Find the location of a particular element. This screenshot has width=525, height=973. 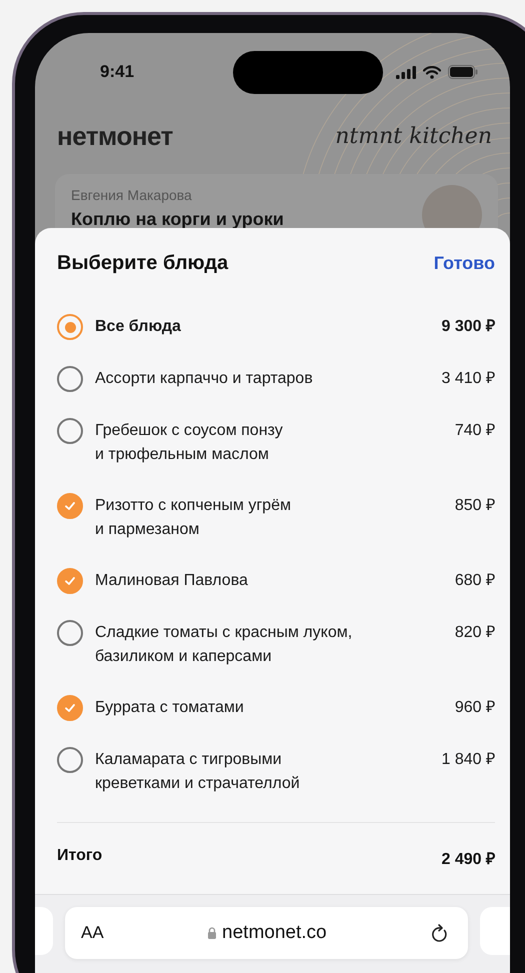

address-bar: AA netmonet.co is located at coordinates (266, 933).